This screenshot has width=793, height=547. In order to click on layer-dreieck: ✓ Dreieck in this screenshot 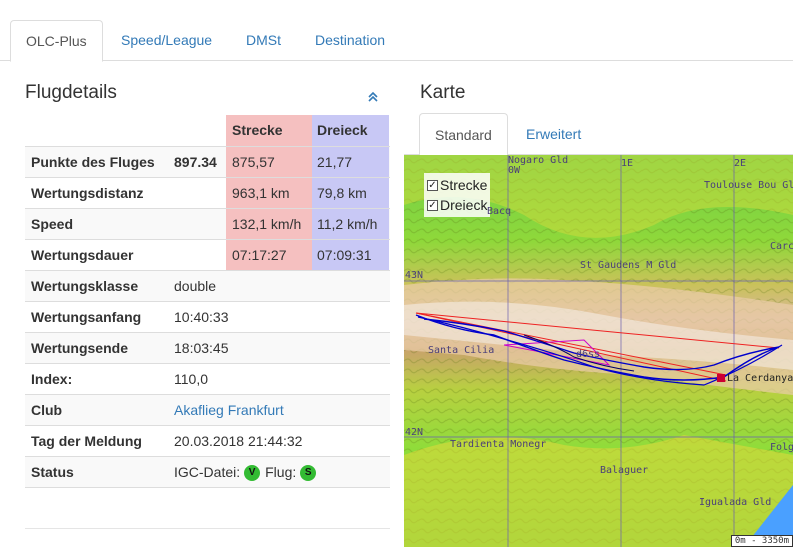, I will do `click(457, 205)`.